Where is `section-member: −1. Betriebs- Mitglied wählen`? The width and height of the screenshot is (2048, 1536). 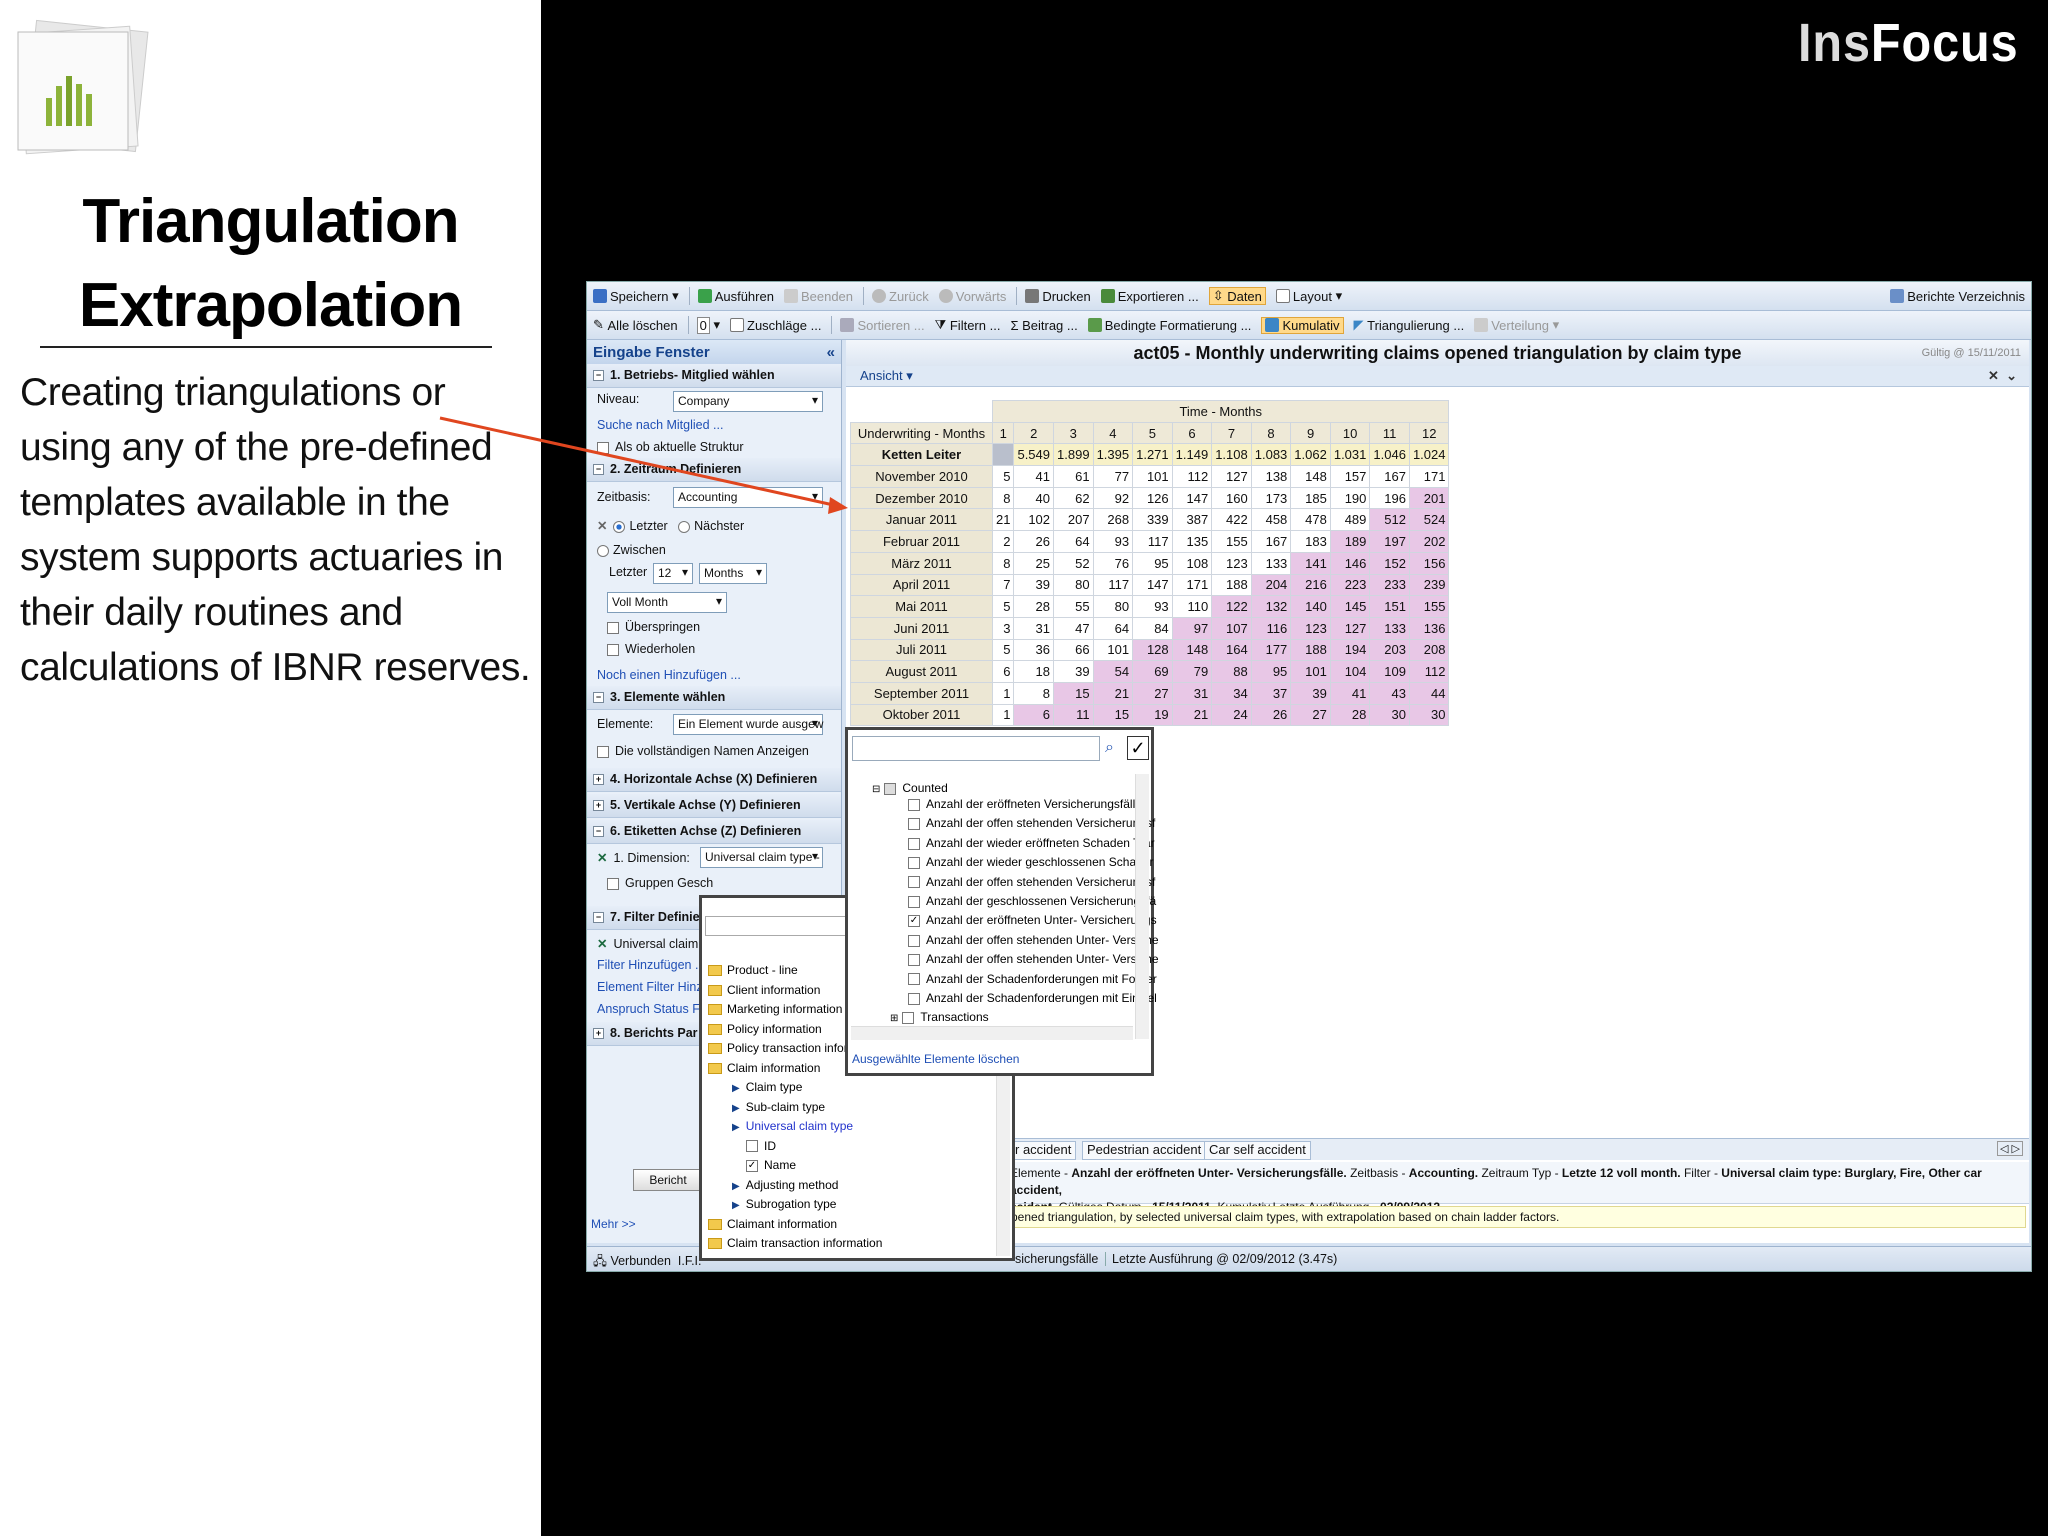
section-member: −1. Betriebs- Mitglied wählen is located at coordinates (714, 376).